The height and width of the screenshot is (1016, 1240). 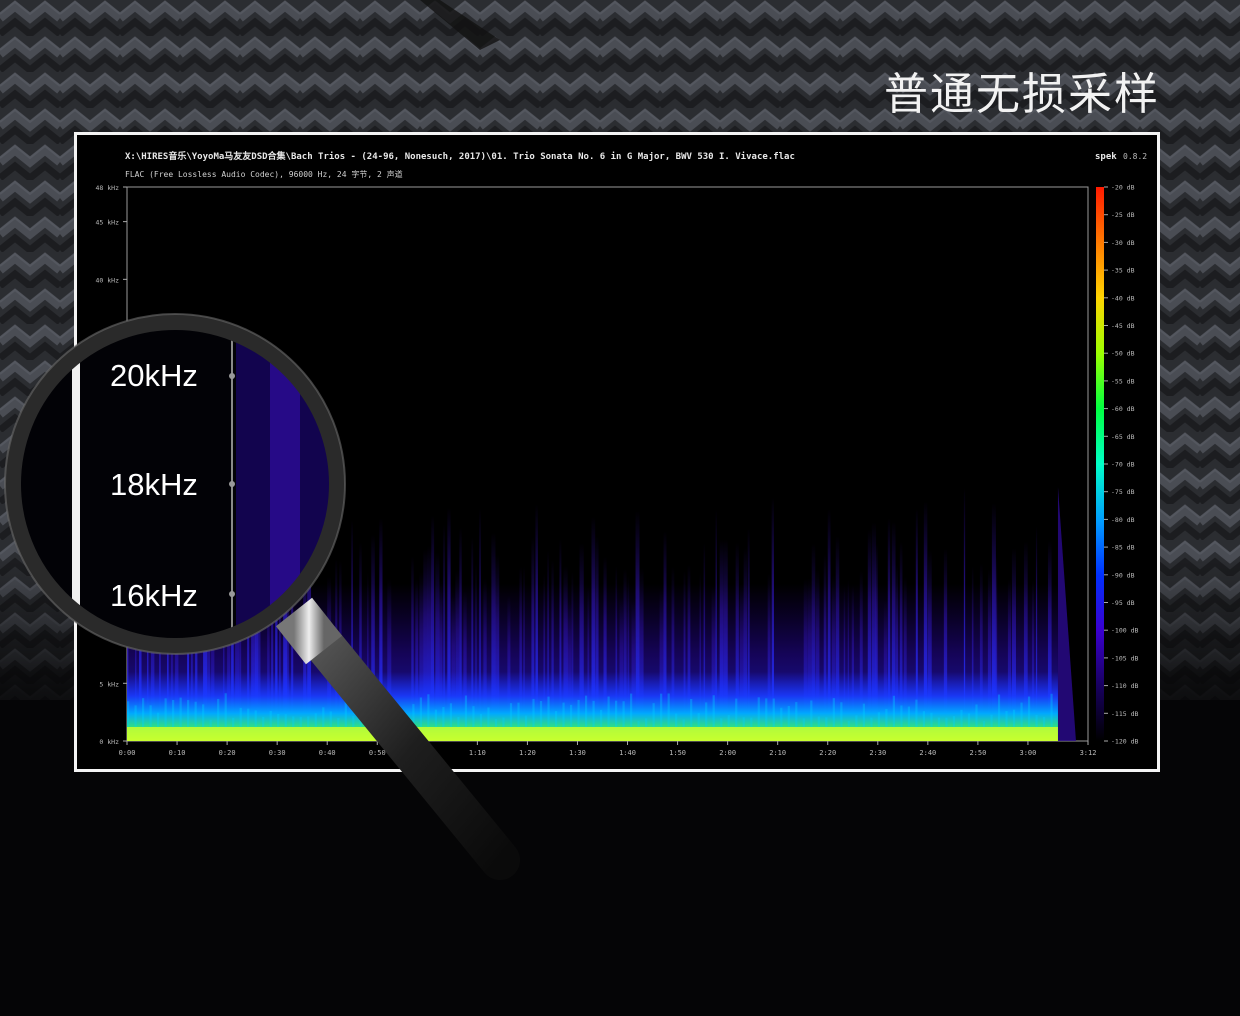 I want to click on app-version-text: 0.8.2, so click(x=1135, y=156).